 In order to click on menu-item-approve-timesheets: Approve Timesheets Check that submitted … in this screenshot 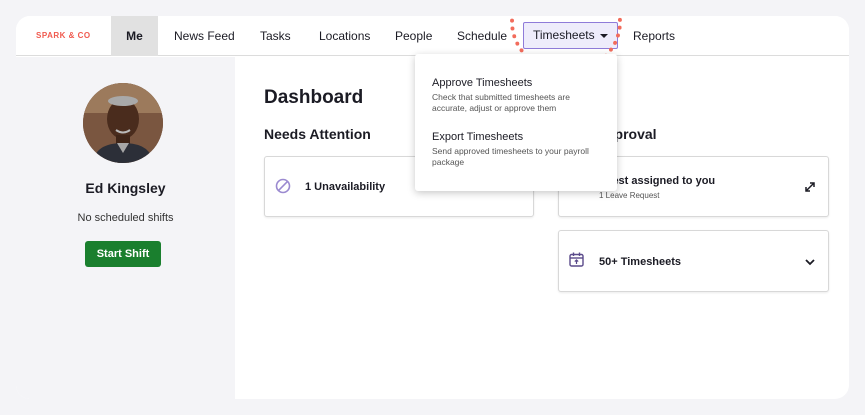, I will do `click(519, 95)`.